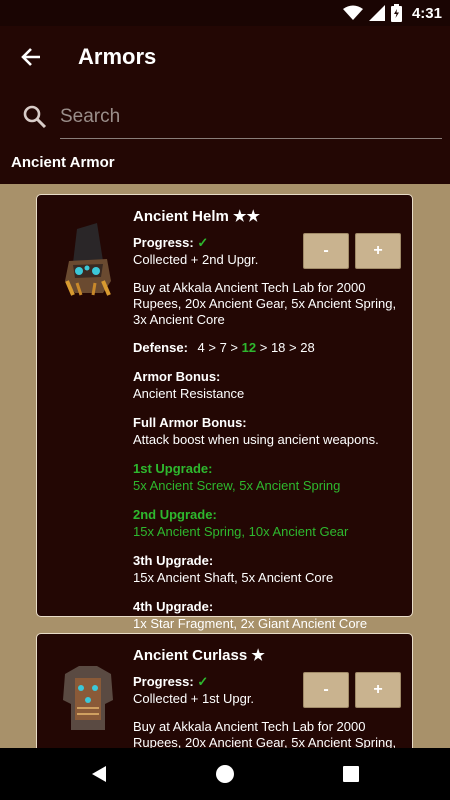  What do you see at coordinates (237, 485) in the screenshot?
I see `upgrade-materials: 5x Ancient Screw, 5x Ancient Spring` at bounding box center [237, 485].